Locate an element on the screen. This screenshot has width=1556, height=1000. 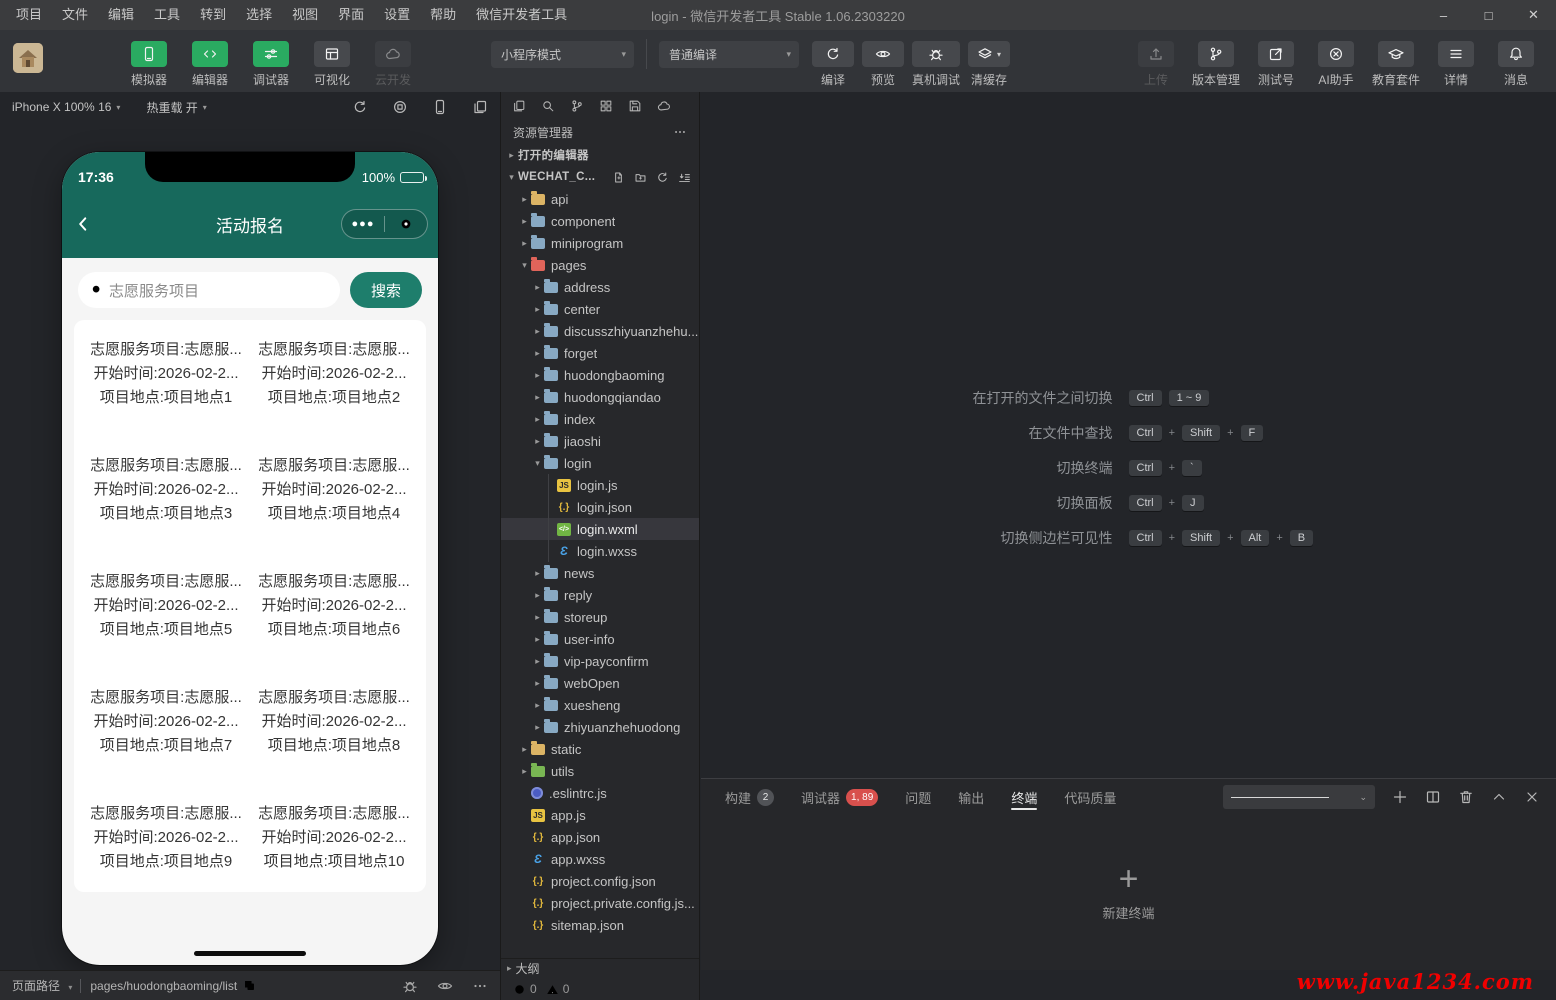
maximize-panel-icon is located at coordinates (1499, 797).